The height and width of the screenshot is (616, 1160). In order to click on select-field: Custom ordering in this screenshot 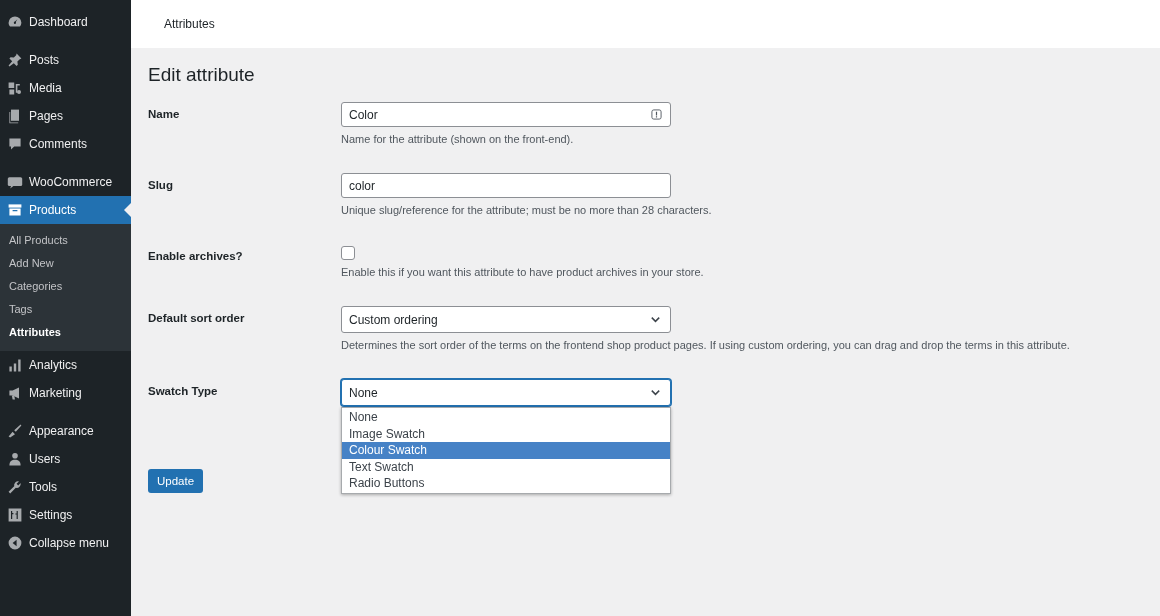, I will do `click(506, 319)`.